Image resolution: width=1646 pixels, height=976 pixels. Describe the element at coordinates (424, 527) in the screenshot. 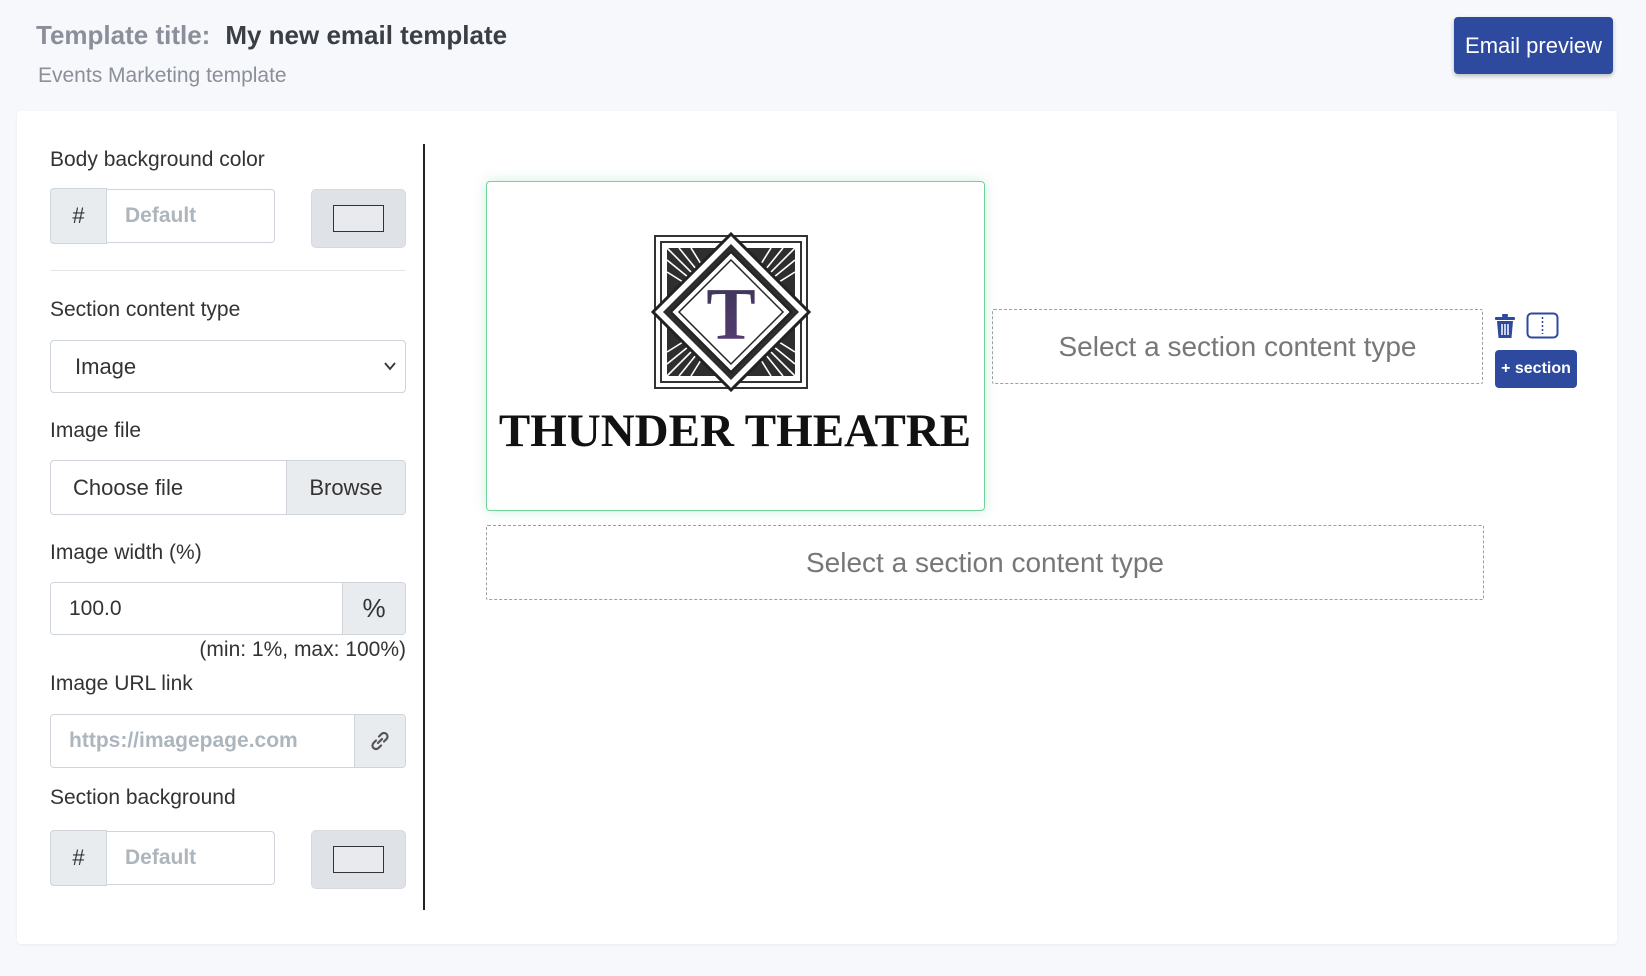

I see `panel-divider` at that location.